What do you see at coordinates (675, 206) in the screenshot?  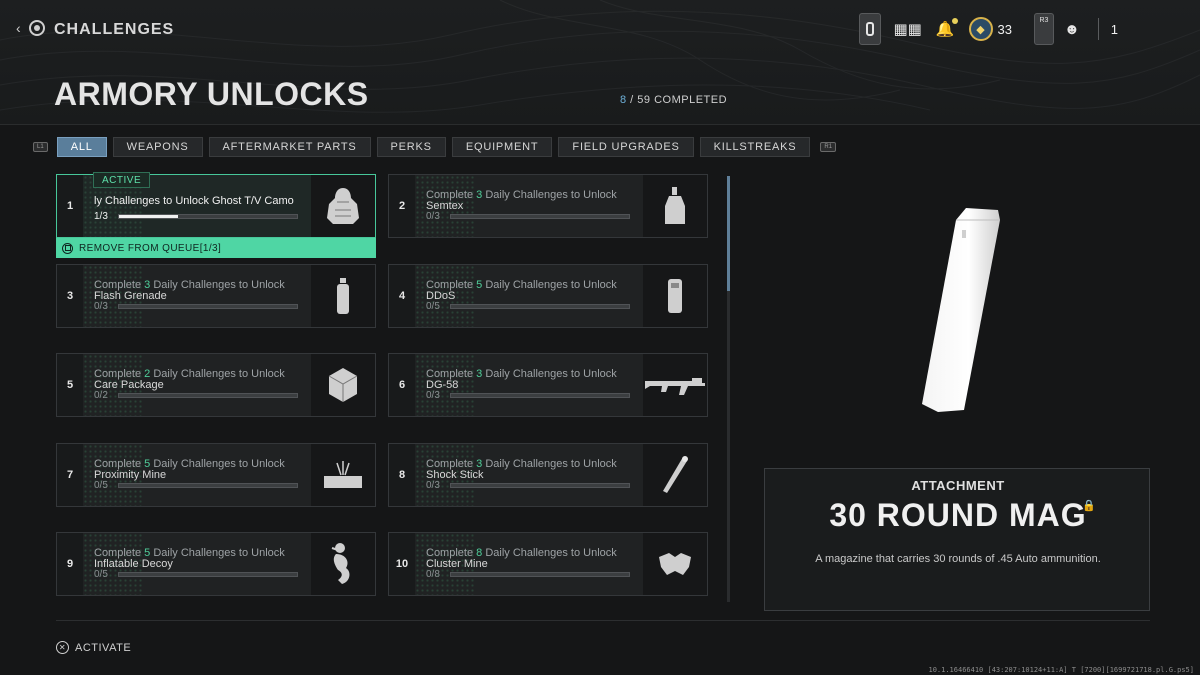 I see `semtex-icon` at bounding box center [675, 206].